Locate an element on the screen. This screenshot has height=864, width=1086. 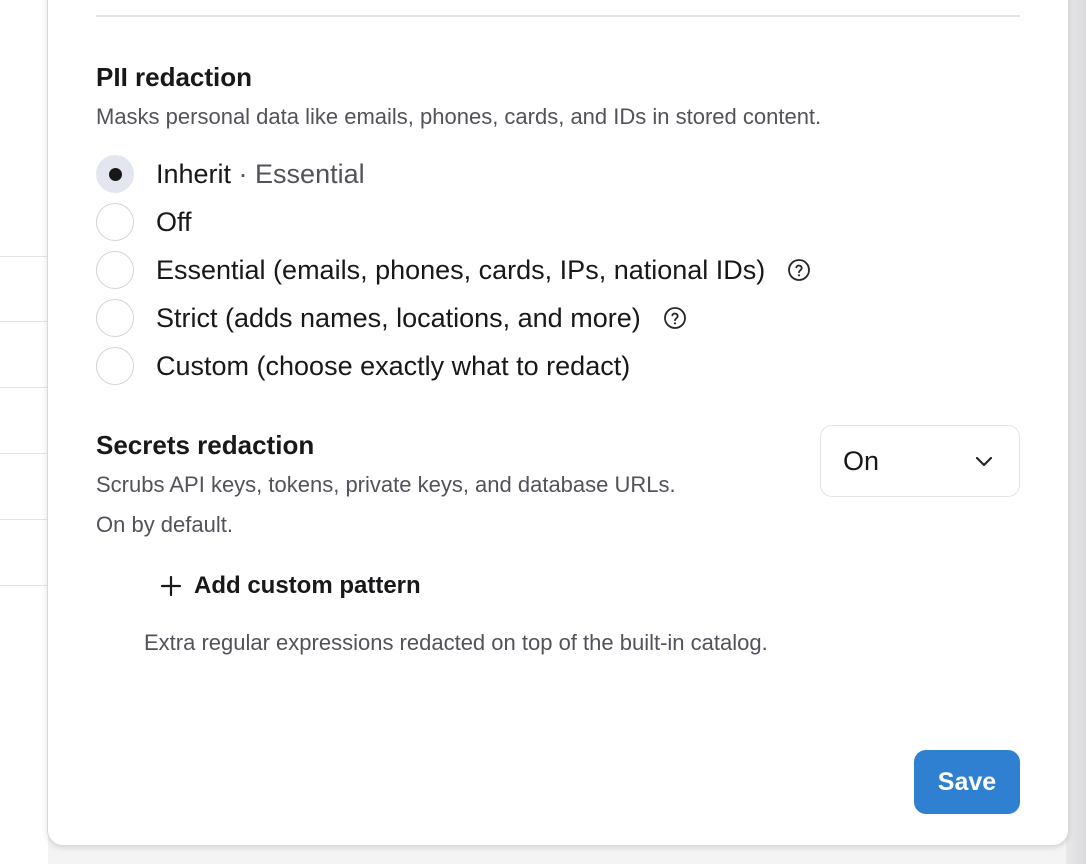
radio-option-off: Off is located at coordinates (144, 222).